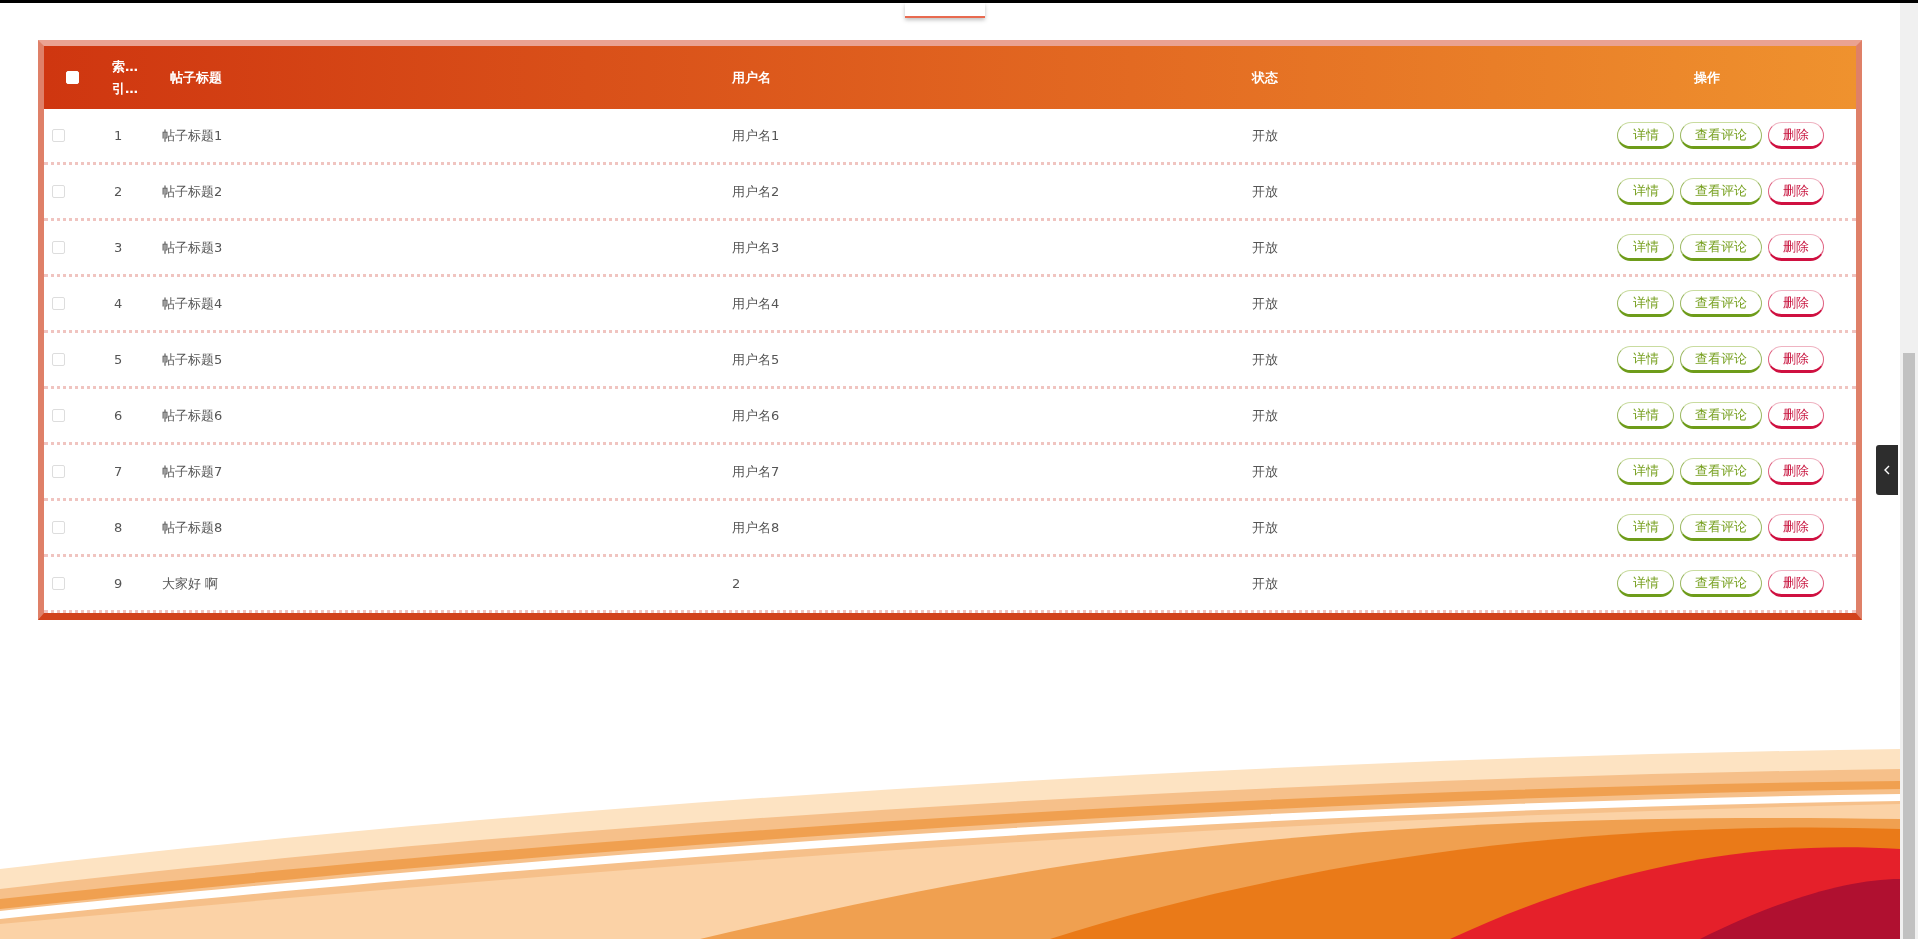  I want to click on table-cell: 帖子标题1, so click(192, 135).